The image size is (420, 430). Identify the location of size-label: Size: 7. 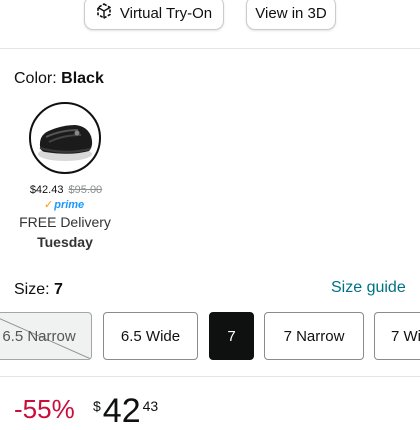
(38, 289).